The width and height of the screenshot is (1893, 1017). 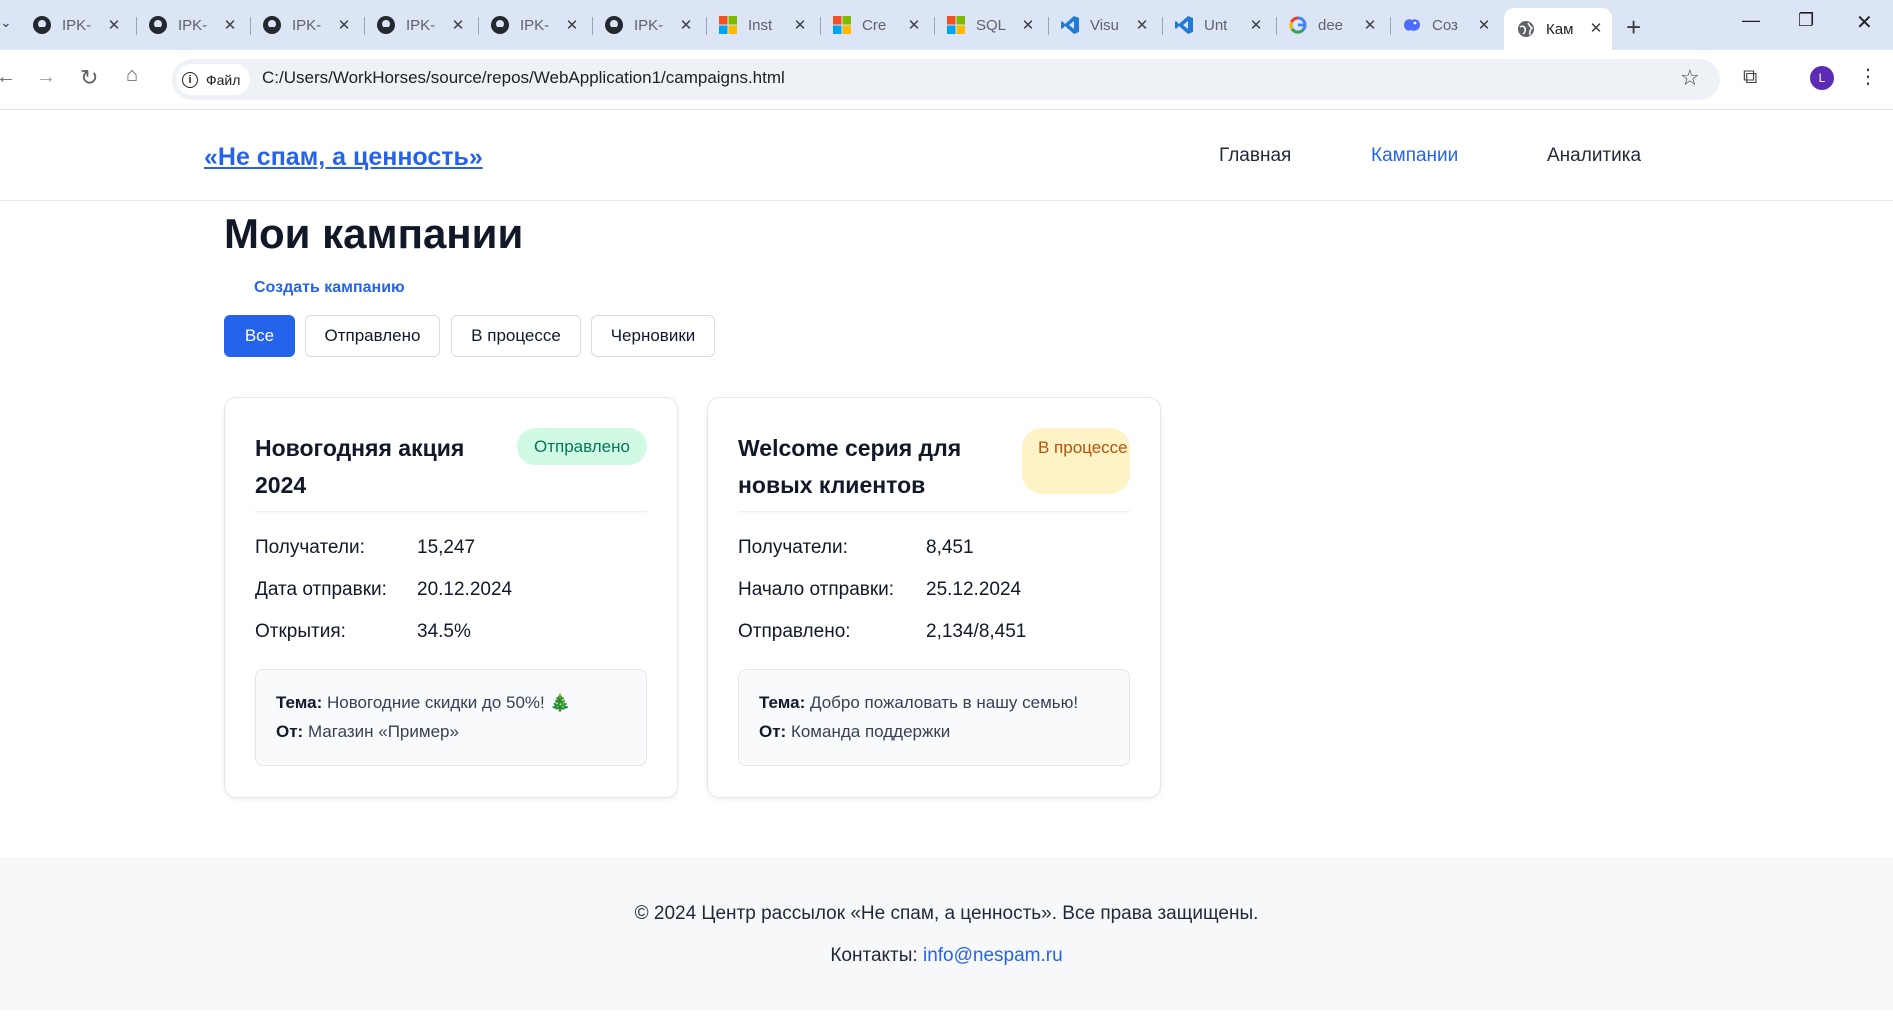 I want to click on new-tab-icon: +, so click(x=1633, y=27).